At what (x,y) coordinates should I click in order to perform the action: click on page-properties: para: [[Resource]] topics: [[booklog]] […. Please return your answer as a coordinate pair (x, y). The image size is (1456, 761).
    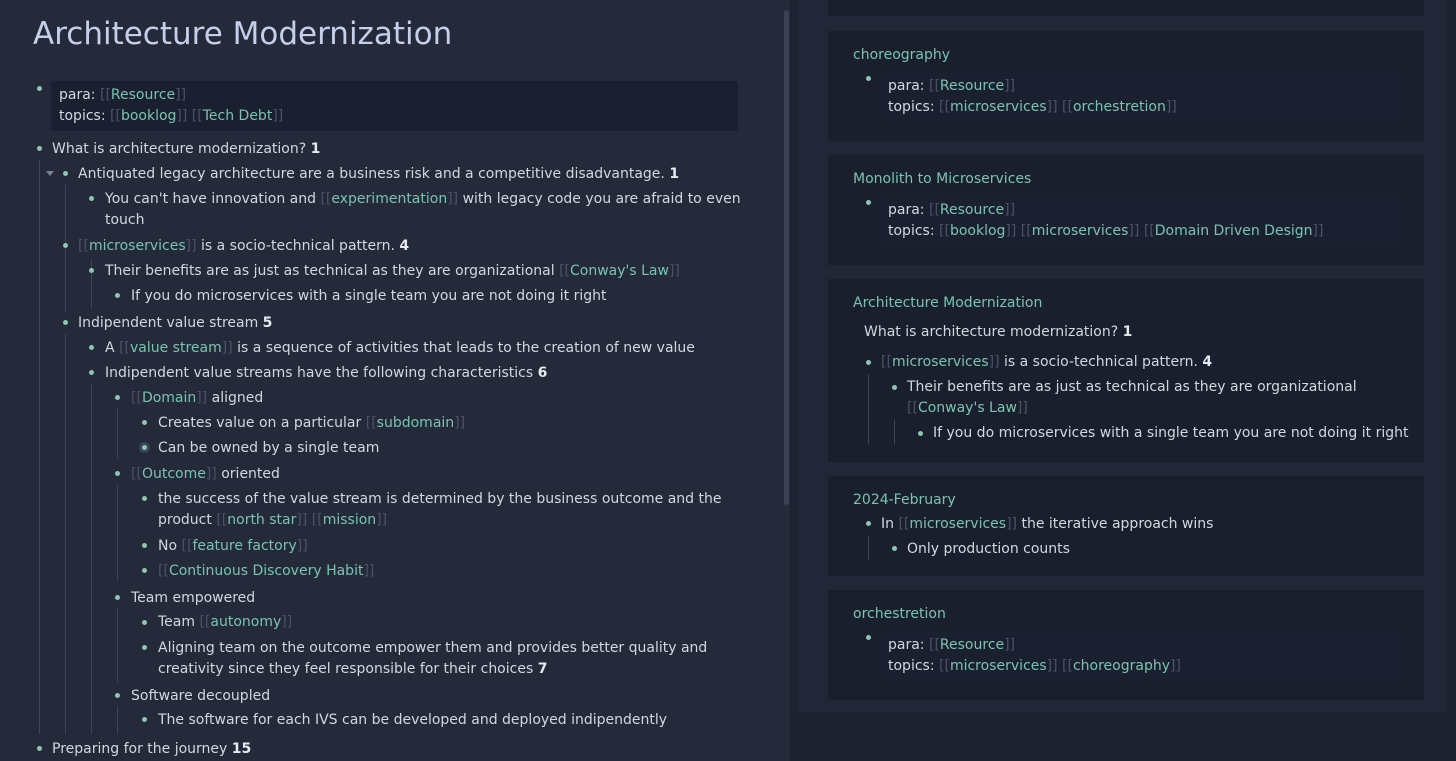
    Looking at the image, I should click on (394, 106).